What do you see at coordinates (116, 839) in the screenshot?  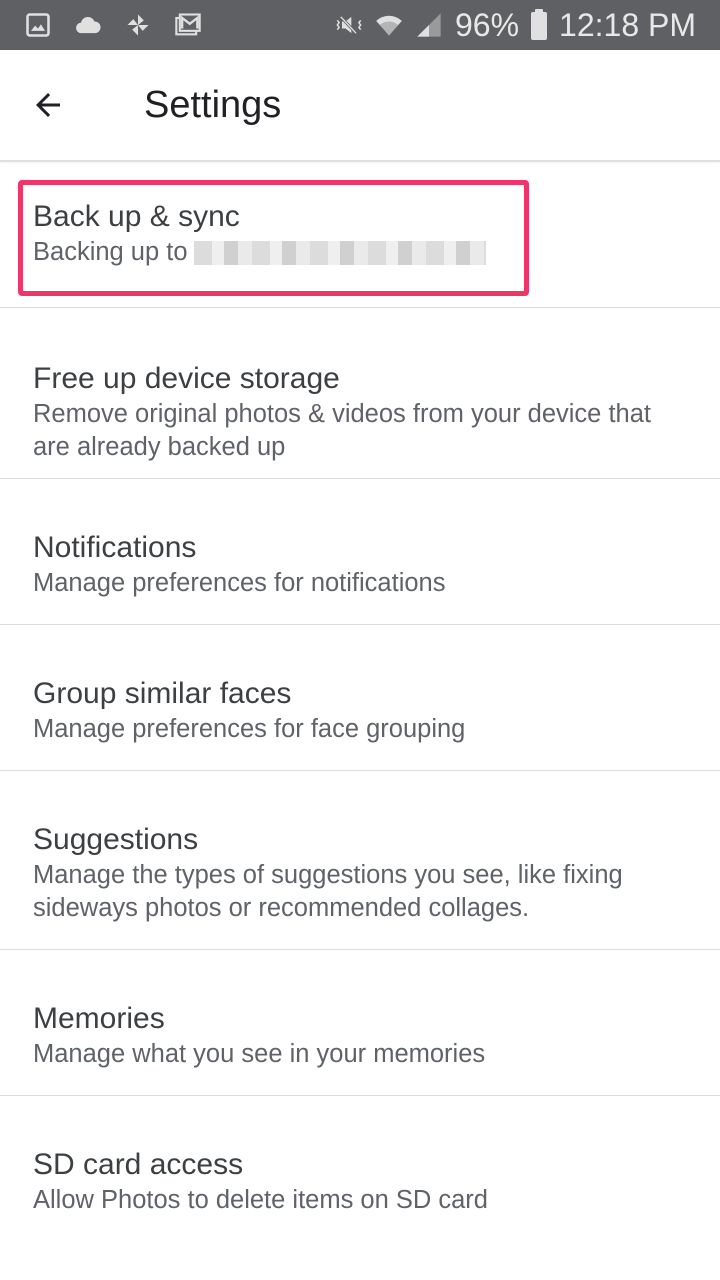 I see `item-title: Suggestions` at bounding box center [116, 839].